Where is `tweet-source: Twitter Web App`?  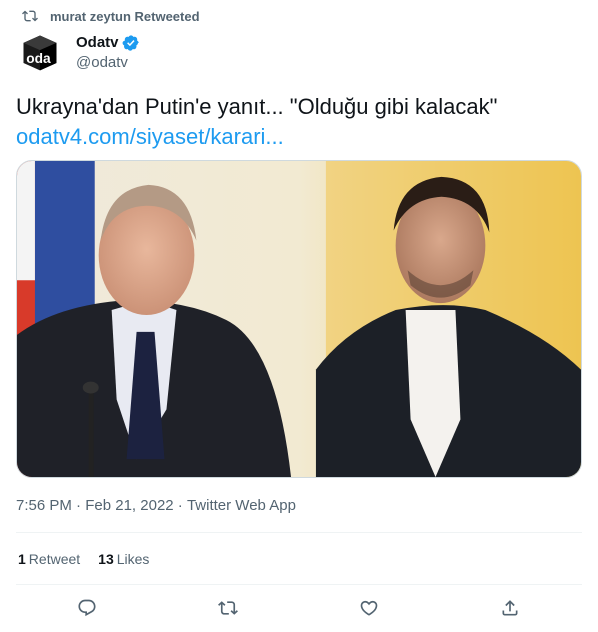
tweet-source: Twitter Web App is located at coordinates (241, 505).